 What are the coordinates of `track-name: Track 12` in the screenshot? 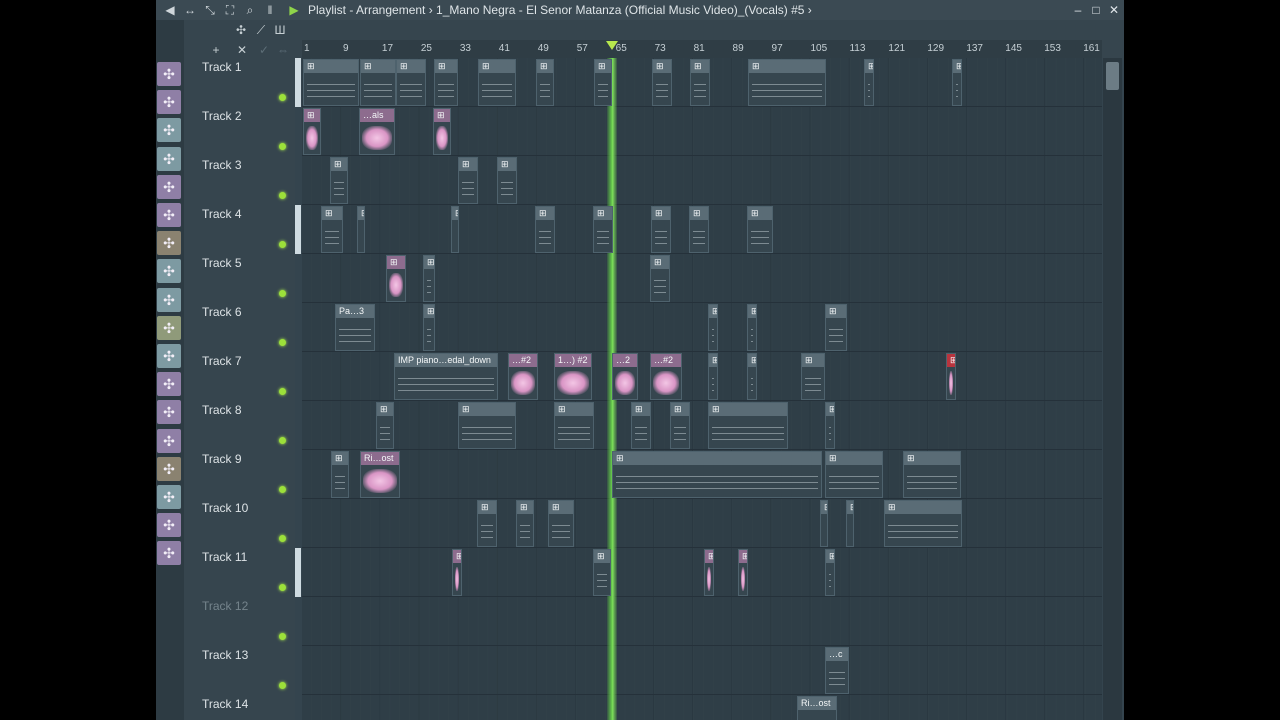 It's located at (225, 606).